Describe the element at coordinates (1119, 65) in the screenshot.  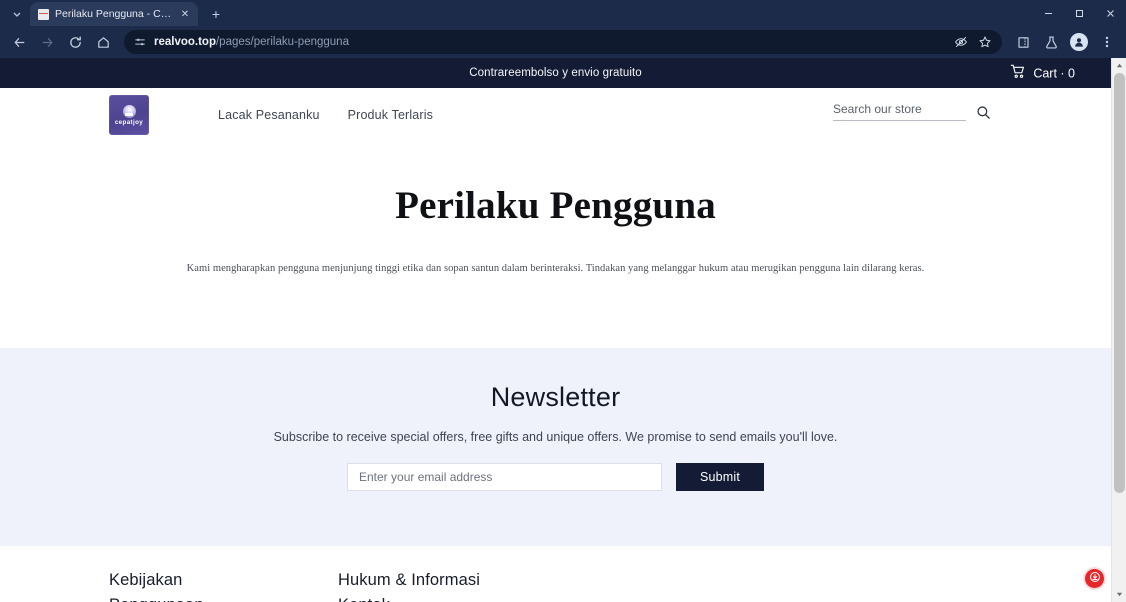
I see `scroll-up-arrow-icon` at that location.